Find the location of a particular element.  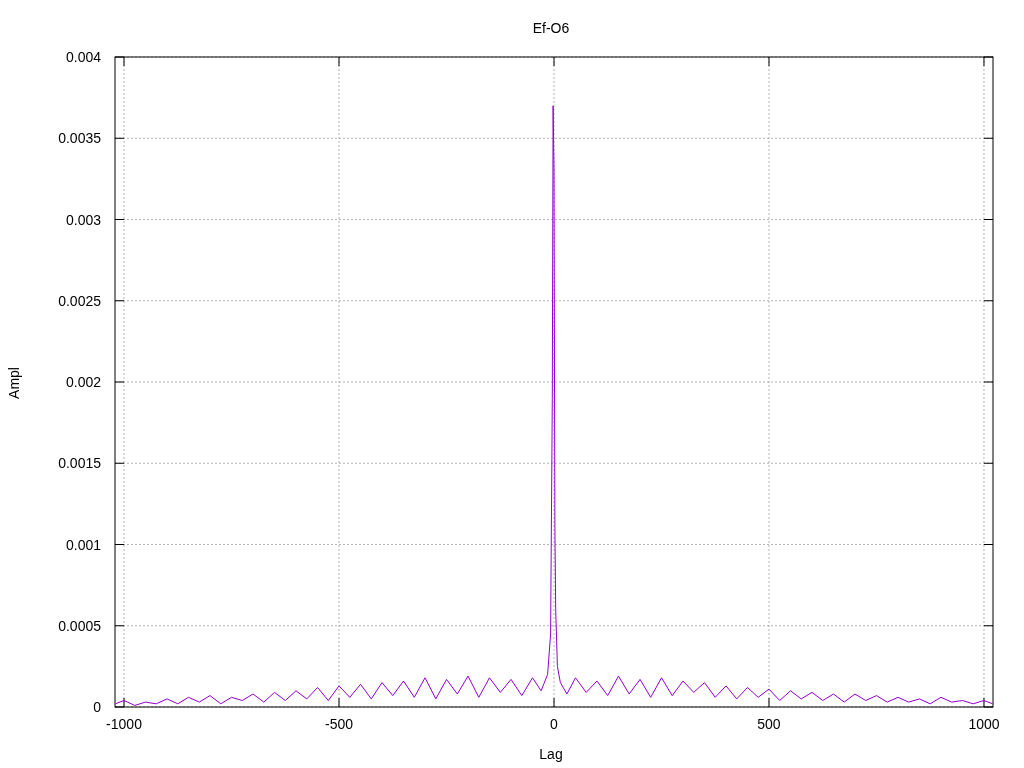

x-tick-label: -1000 is located at coordinates (124, 724).